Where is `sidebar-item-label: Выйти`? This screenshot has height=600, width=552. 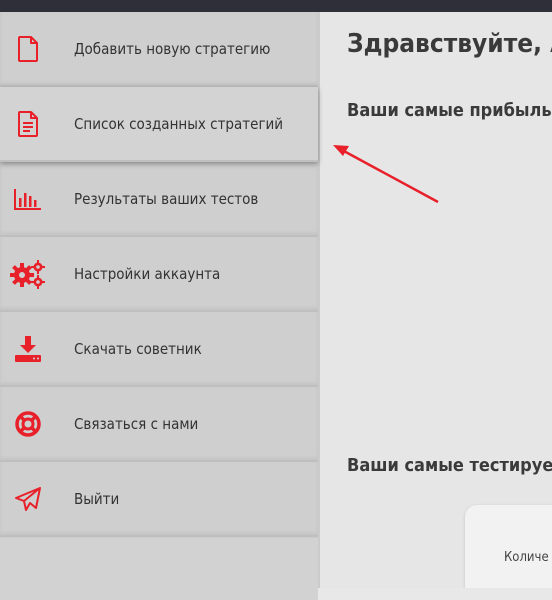
sidebar-item-label: Выйти is located at coordinates (97, 499).